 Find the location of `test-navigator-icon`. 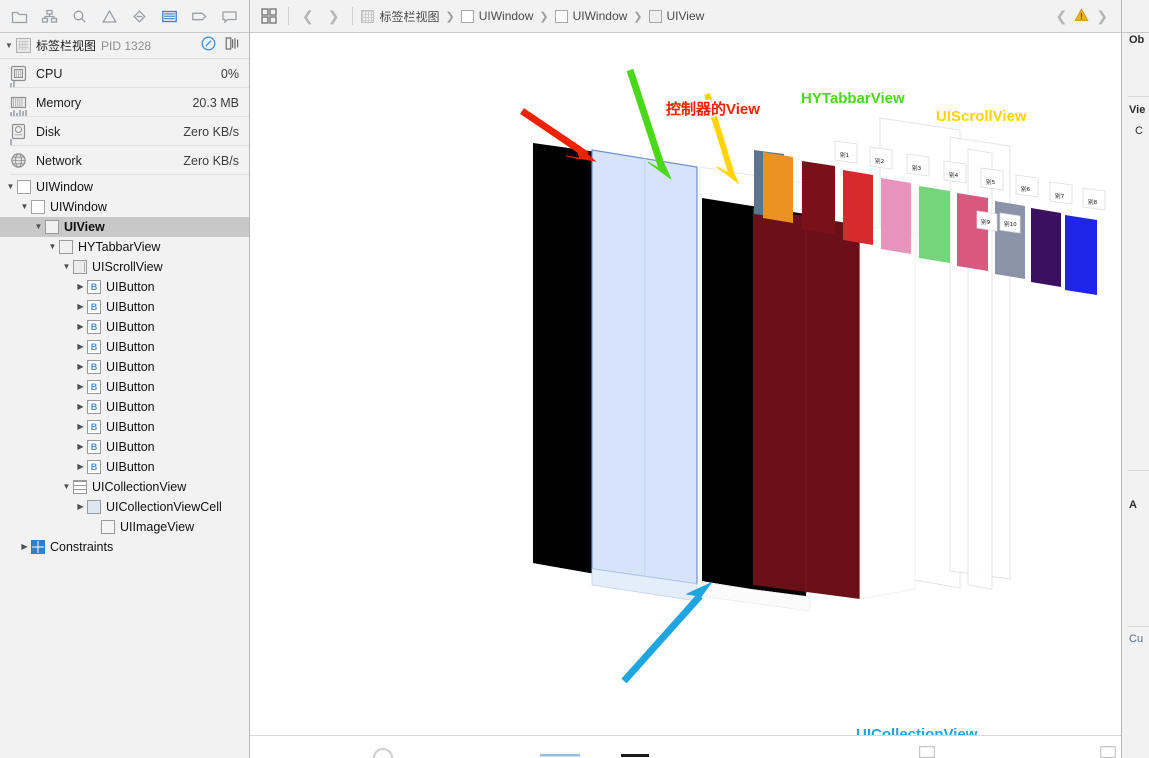

test-navigator-icon is located at coordinates (140, 16).